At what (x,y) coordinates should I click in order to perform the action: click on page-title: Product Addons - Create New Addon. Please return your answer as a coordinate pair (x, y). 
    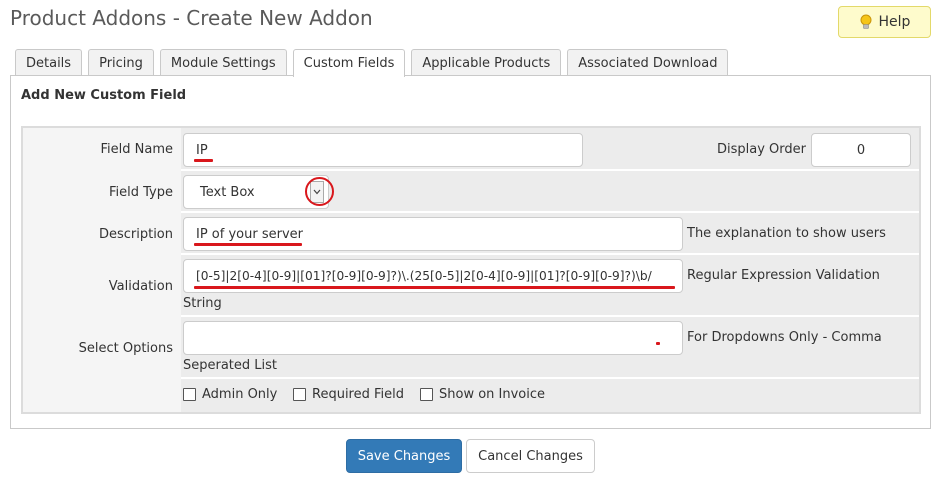
    Looking at the image, I should click on (191, 18).